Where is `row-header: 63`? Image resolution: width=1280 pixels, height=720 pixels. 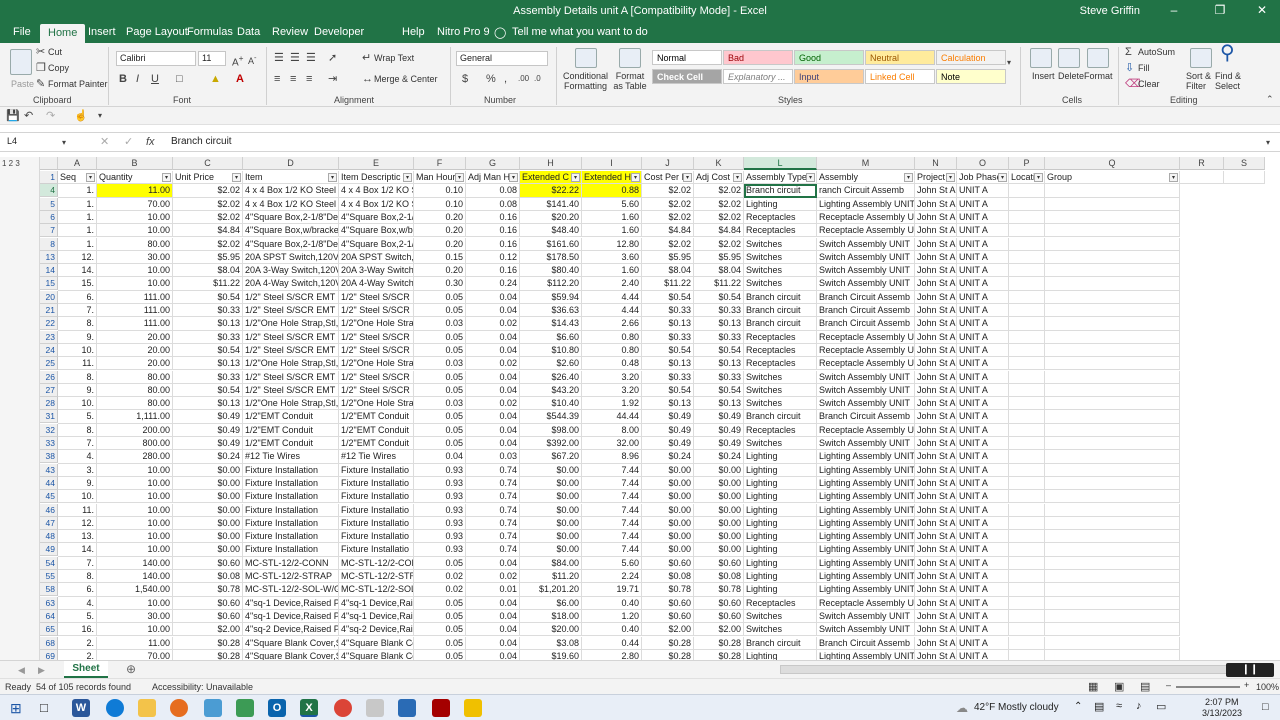 row-header: 63 is located at coordinates (49, 603).